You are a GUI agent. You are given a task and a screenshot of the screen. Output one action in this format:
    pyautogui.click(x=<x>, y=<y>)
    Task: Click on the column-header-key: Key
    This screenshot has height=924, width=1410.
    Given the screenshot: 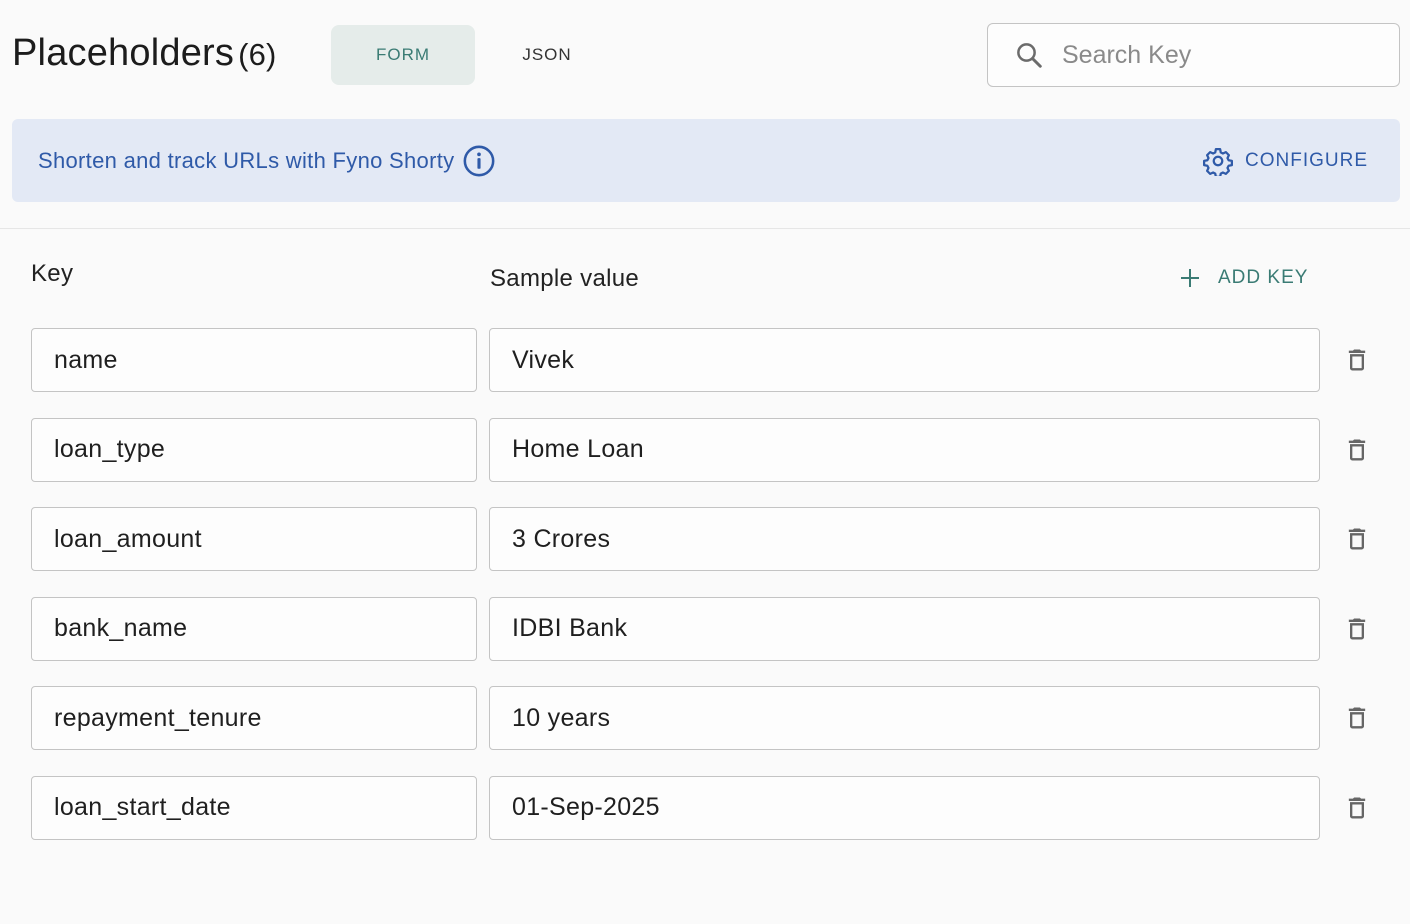 What is the action you would take?
    pyautogui.click(x=52, y=273)
    